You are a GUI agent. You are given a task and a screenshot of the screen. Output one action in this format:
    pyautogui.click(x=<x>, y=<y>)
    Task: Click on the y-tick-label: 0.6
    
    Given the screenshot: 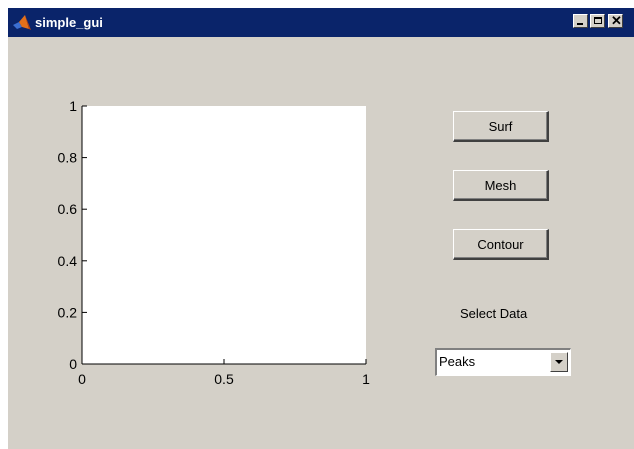 What is the action you would take?
    pyautogui.click(x=68, y=209)
    